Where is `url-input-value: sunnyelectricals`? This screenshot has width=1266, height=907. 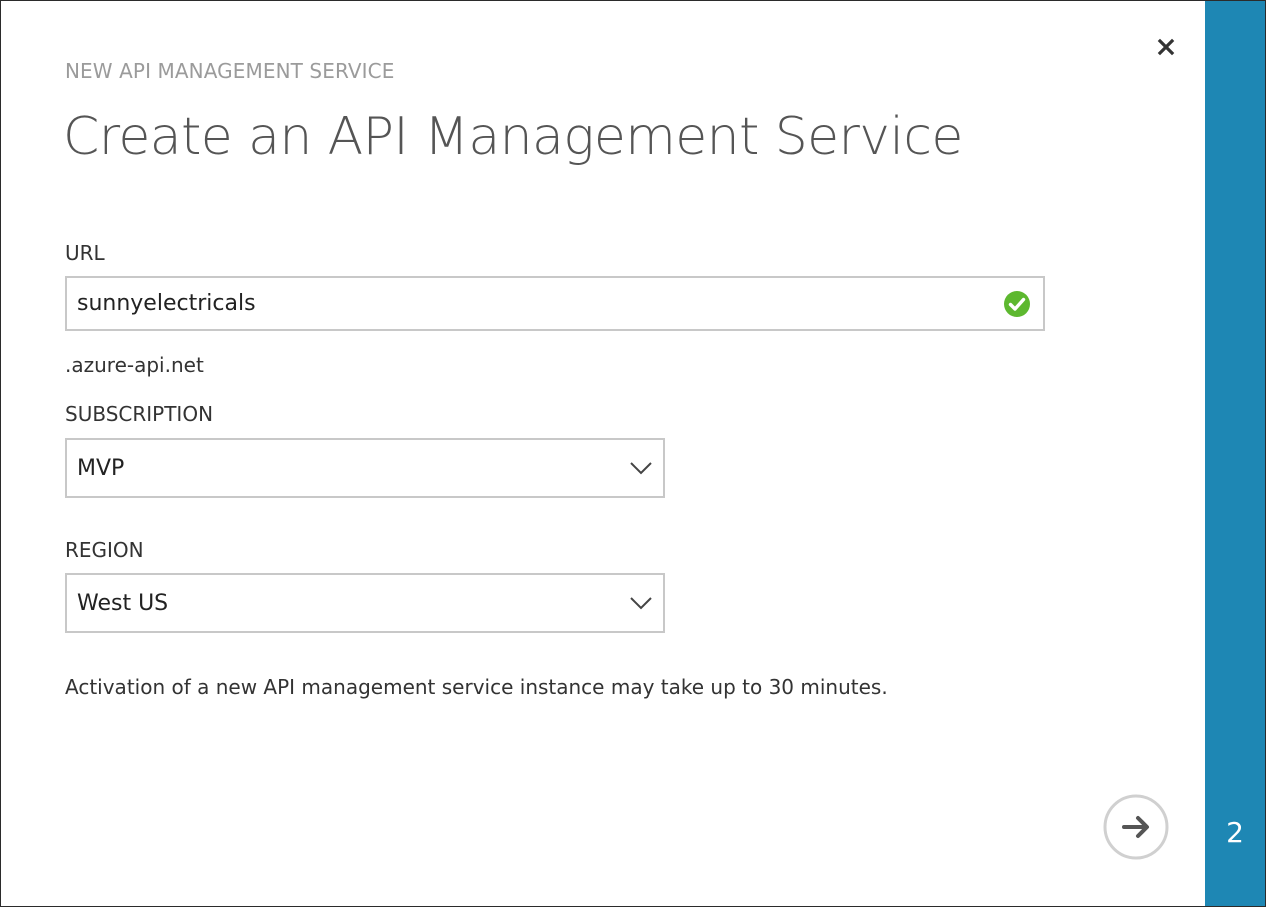
url-input-value: sunnyelectricals is located at coordinates (166, 303).